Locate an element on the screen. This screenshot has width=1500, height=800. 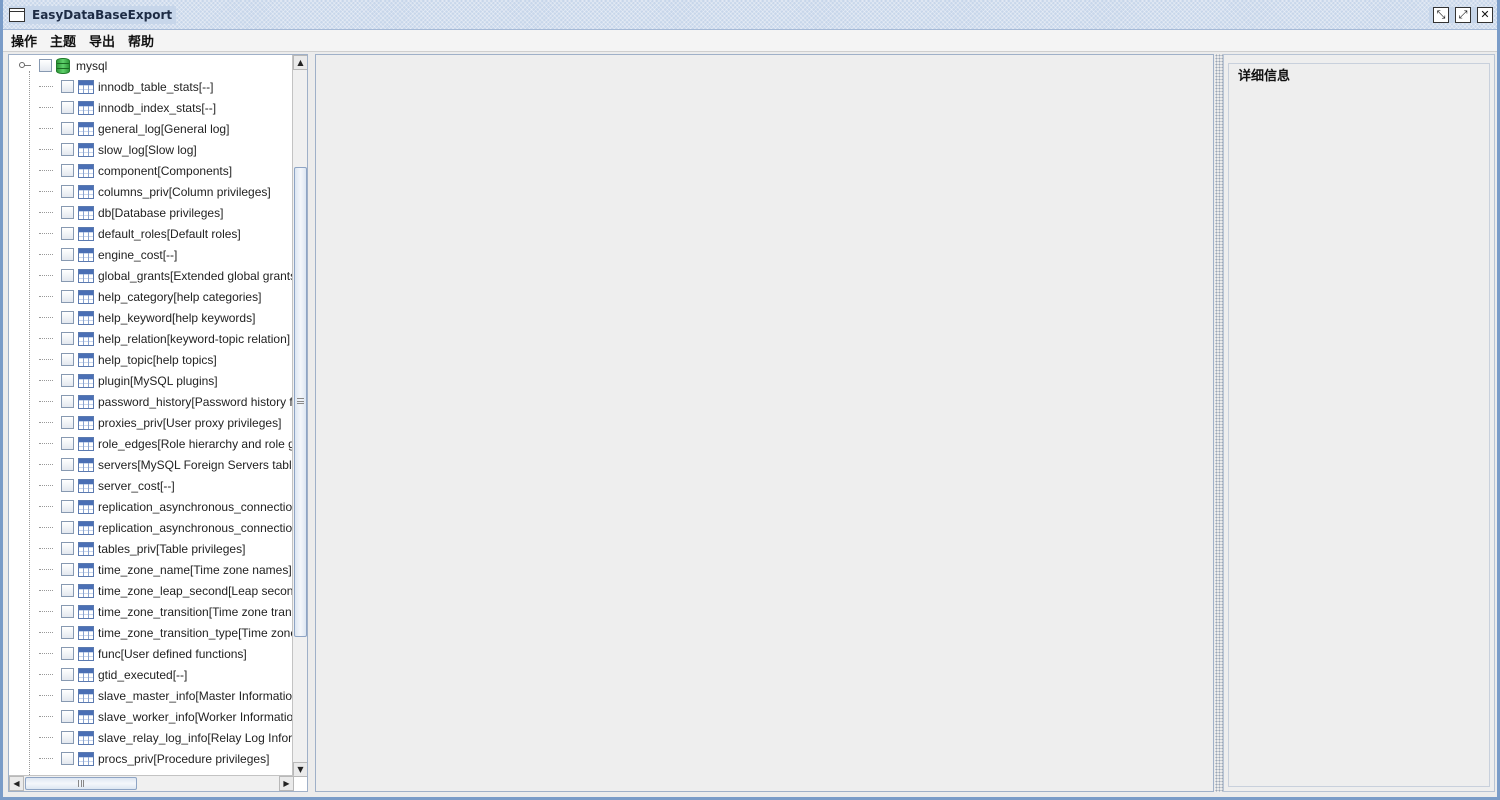
title-bar: EasyDataBaseExport ⤡ ⤢ ✕ is located at coordinates (750, 15).